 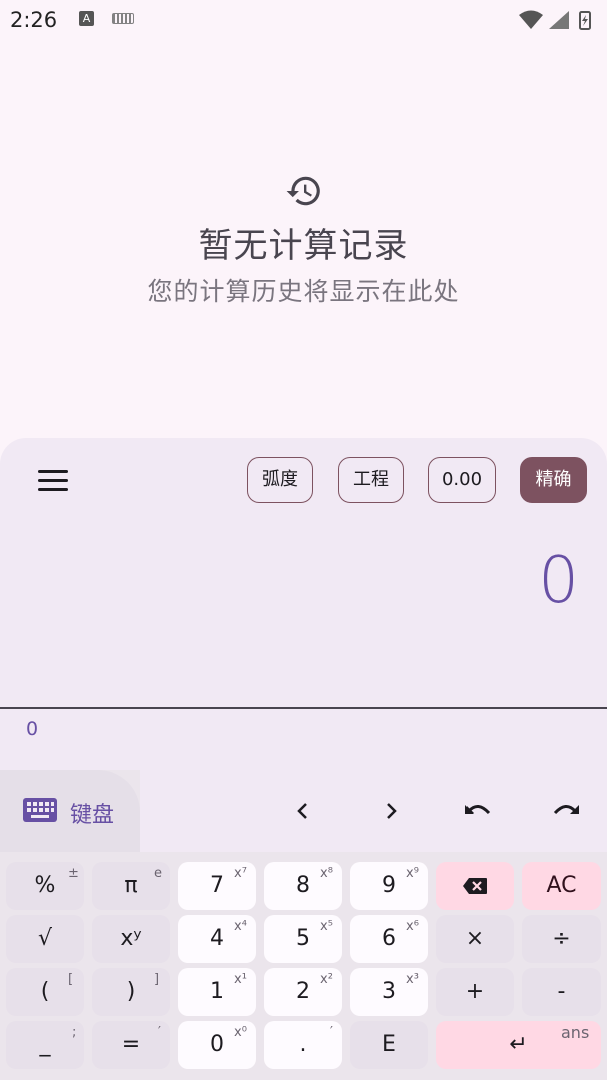 What do you see at coordinates (391, 811) in the screenshot?
I see `cursor-right-icon` at bounding box center [391, 811].